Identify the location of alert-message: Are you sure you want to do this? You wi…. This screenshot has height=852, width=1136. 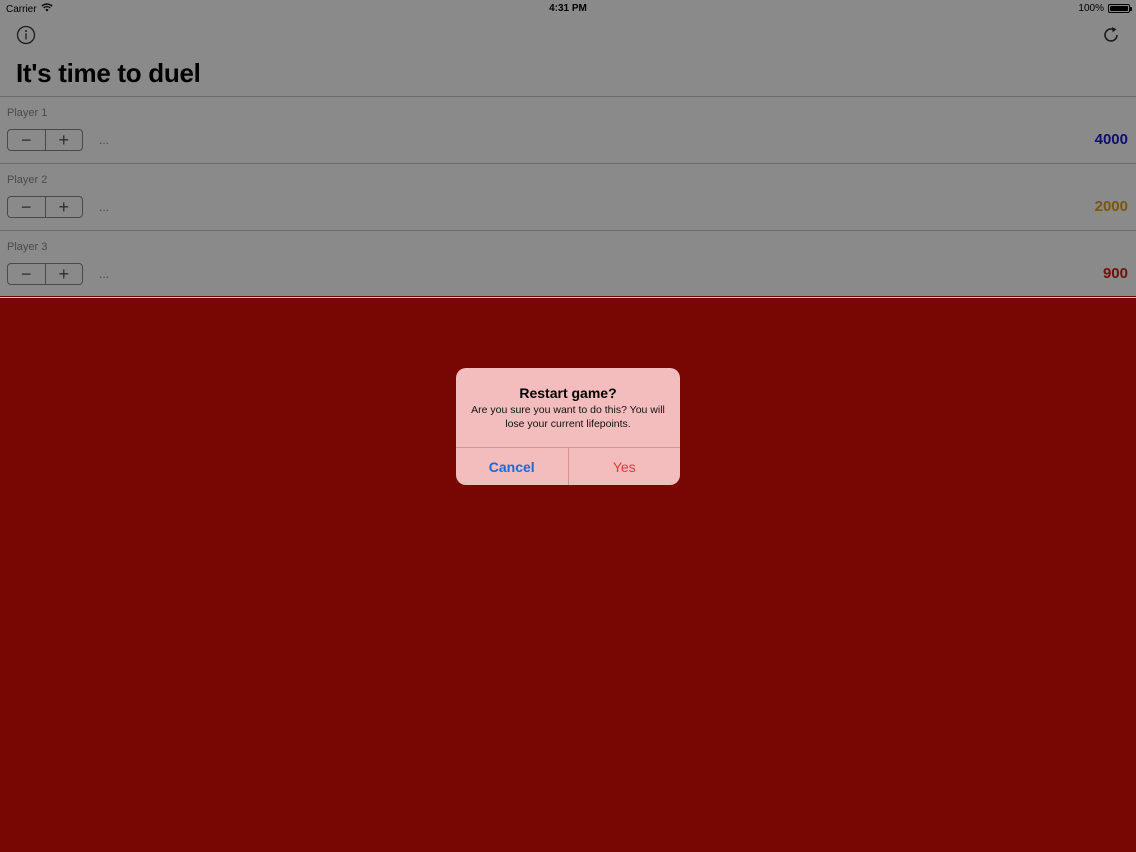
(568, 417).